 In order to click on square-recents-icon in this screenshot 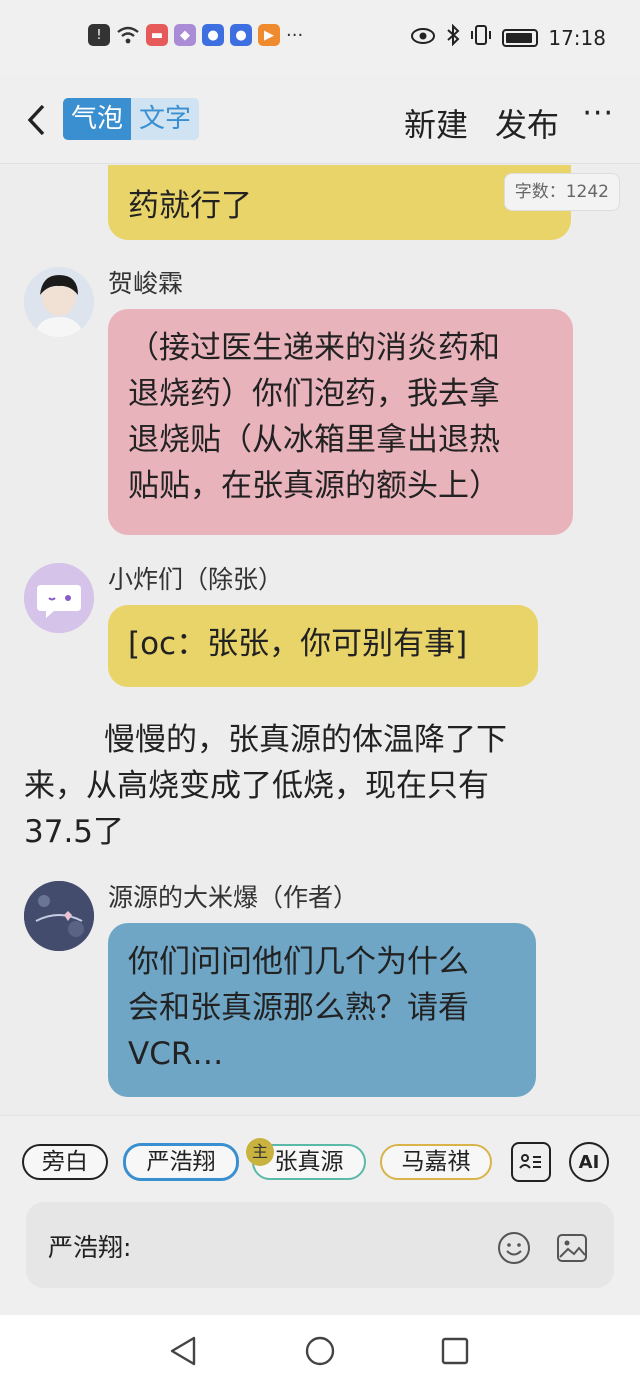, I will do `click(455, 1351)`.